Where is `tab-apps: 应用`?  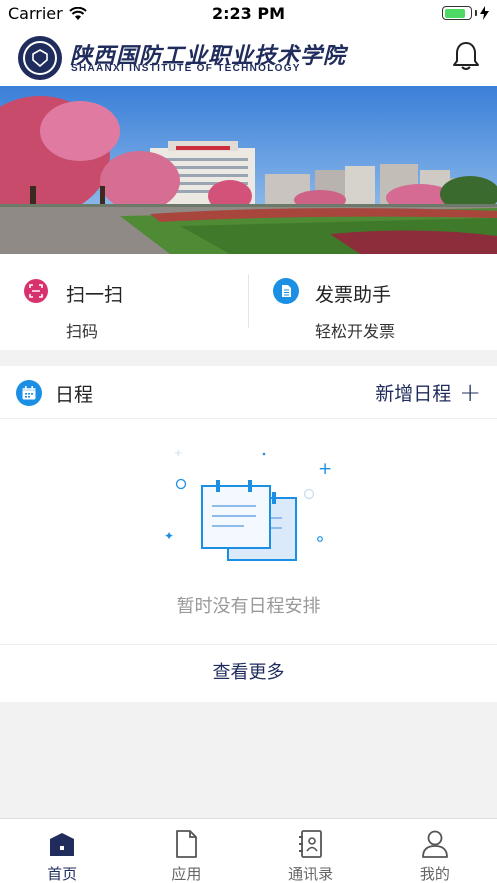
tab-apps: 应用 is located at coordinates (186, 851).